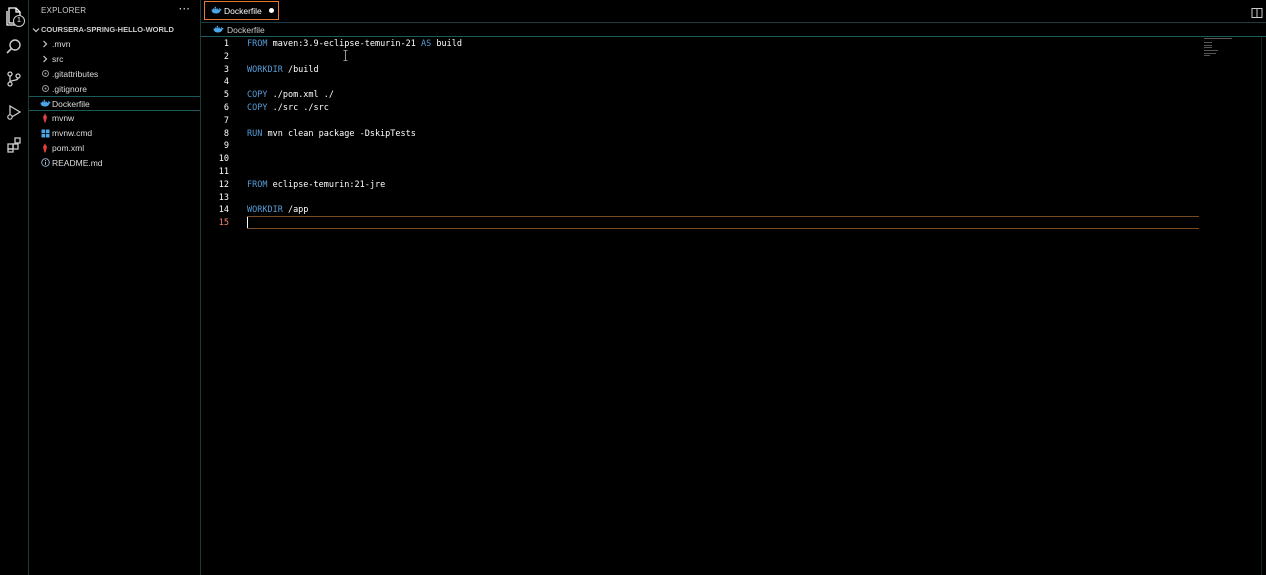  I want to click on code-text: COPY ./src ./src, so click(288, 108).